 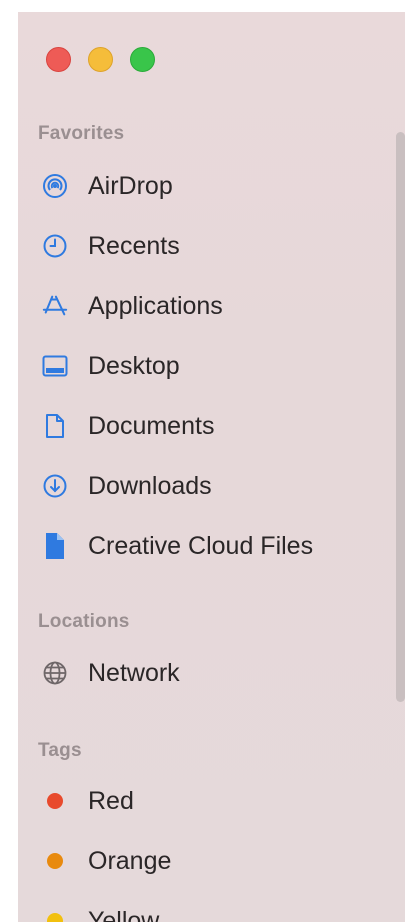 What do you see at coordinates (81, 133) in the screenshot?
I see `section-header-favorites: Favorites` at bounding box center [81, 133].